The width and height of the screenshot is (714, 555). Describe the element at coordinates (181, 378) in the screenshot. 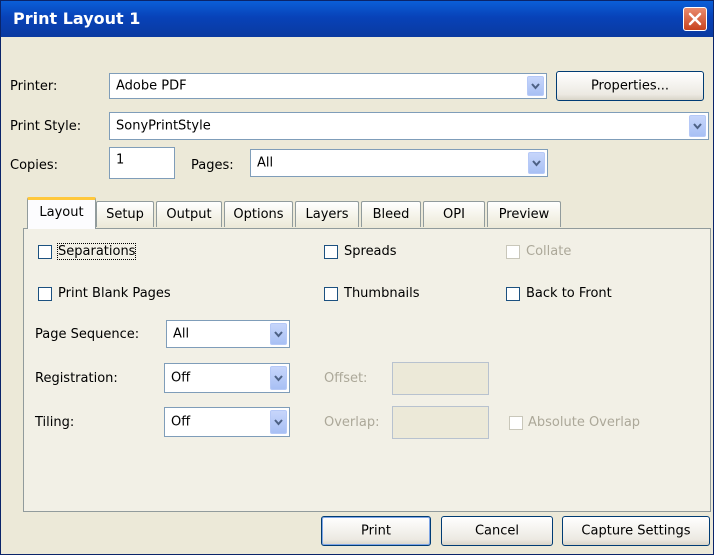

I see `registration-value: Off` at that location.